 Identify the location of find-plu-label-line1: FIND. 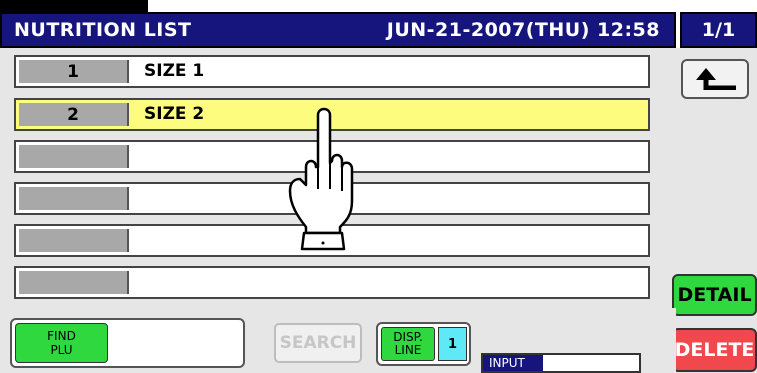
(61, 336).